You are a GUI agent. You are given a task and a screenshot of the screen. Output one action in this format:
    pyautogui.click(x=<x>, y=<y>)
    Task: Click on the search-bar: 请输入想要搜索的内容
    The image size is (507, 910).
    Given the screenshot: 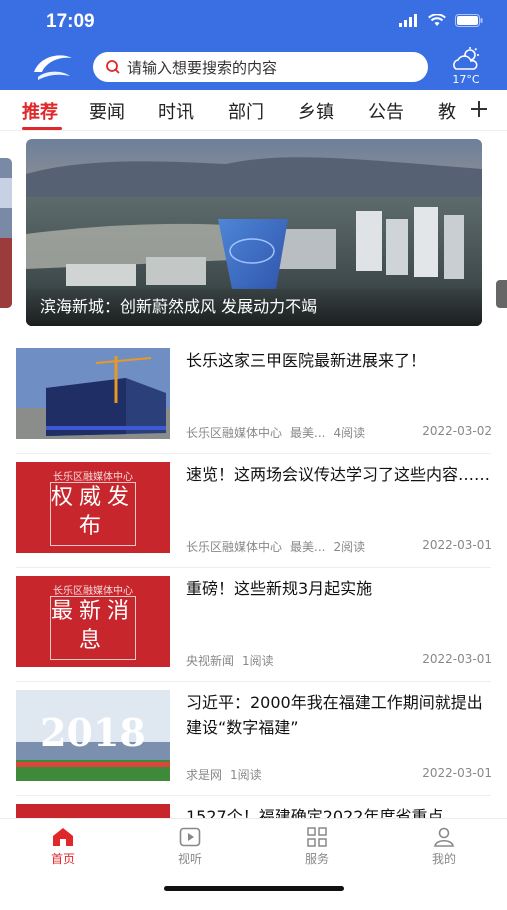 What is the action you would take?
    pyautogui.click(x=260, y=67)
    